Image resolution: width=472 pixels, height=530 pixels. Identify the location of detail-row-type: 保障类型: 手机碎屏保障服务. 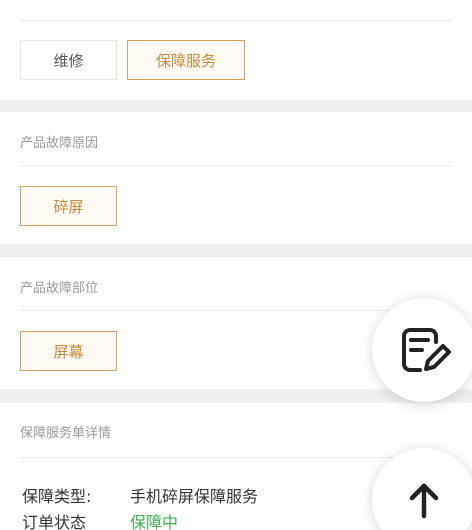
(140, 495).